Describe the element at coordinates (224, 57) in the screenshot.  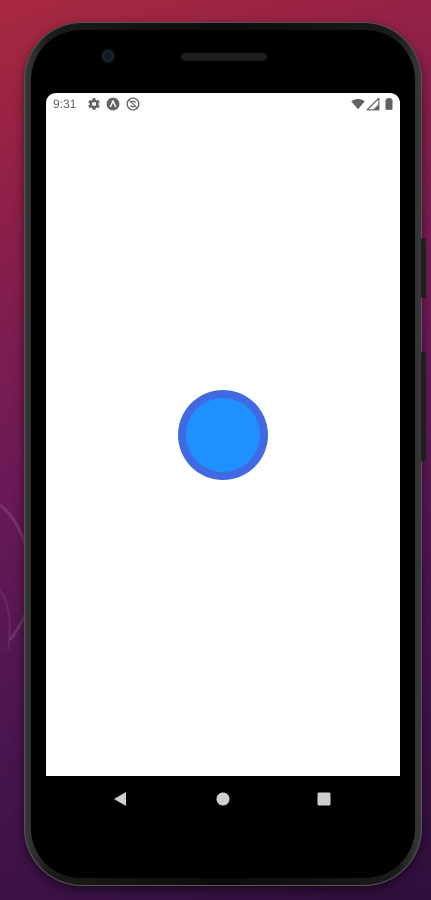
I see `earpiece-speaker` at that location.